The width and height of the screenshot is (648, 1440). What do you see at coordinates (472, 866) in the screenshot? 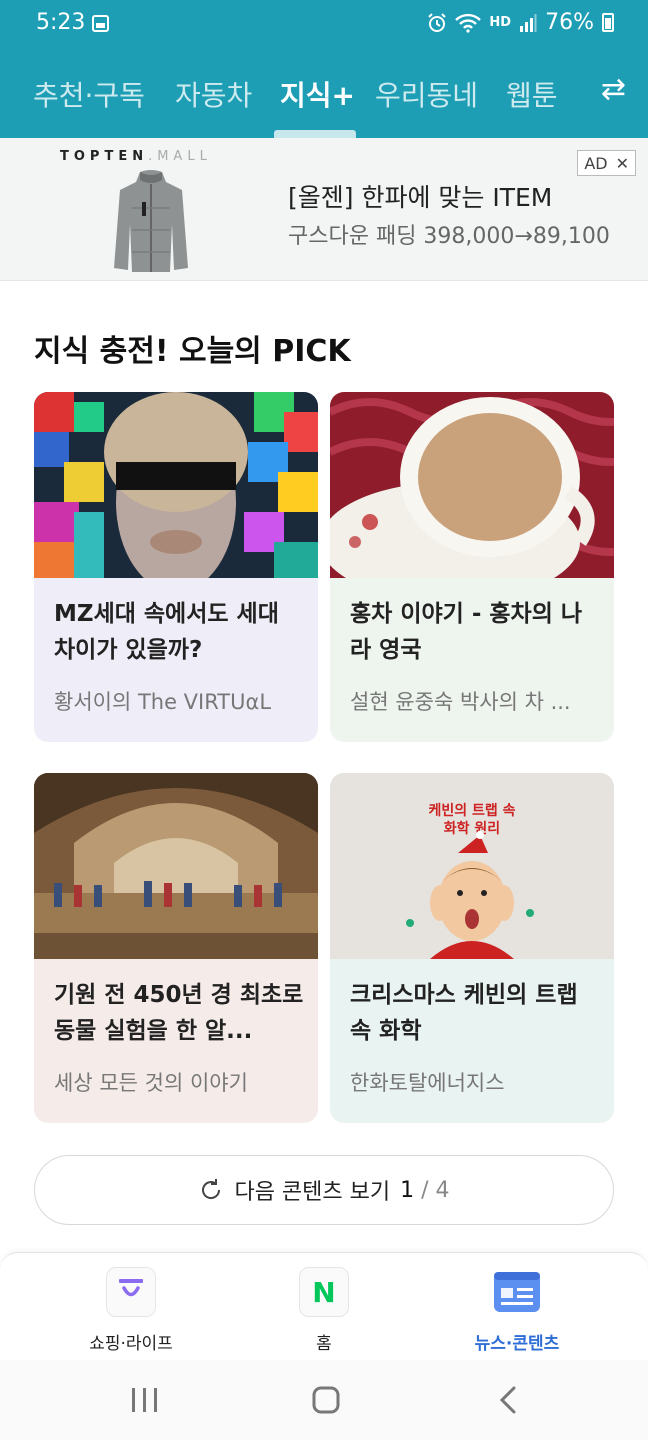
I see `card-thumbnail: 케빈의 트랩 속 화학 원리` at bounding box center [472, 866].